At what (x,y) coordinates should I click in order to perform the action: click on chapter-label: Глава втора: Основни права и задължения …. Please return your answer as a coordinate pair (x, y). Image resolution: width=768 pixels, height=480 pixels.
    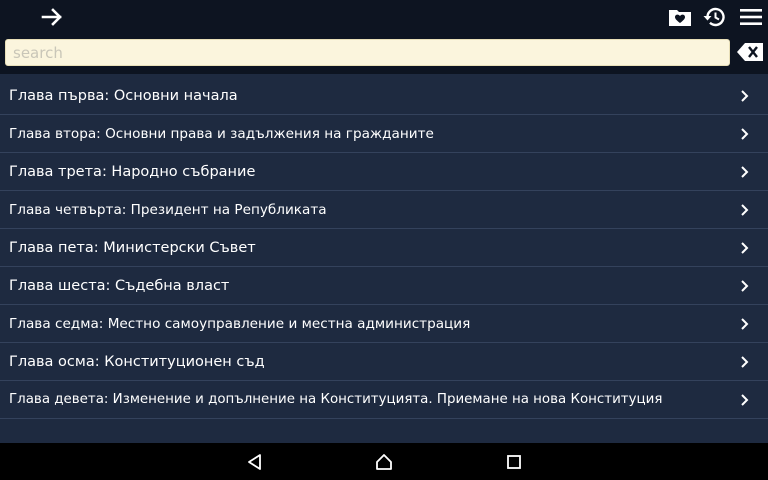
    Looking at the image, I should click on (221, 133).